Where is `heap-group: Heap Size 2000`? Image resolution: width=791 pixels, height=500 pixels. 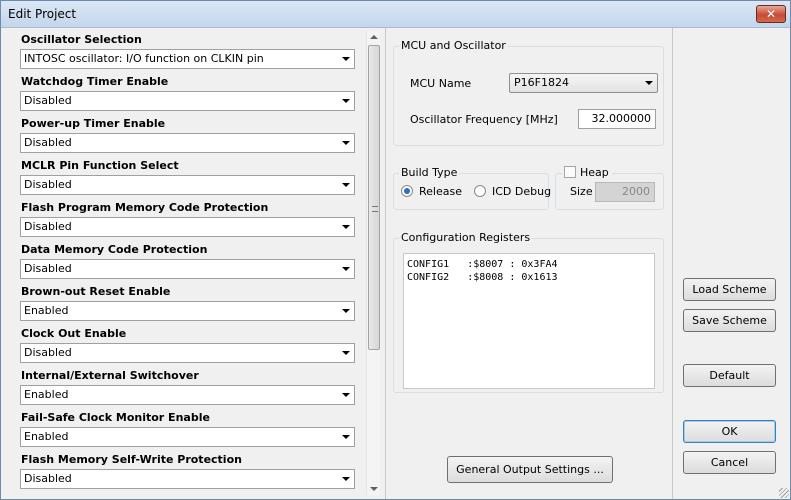 heap-group: Heap Size 2000 is located at coordinates (609, 188).